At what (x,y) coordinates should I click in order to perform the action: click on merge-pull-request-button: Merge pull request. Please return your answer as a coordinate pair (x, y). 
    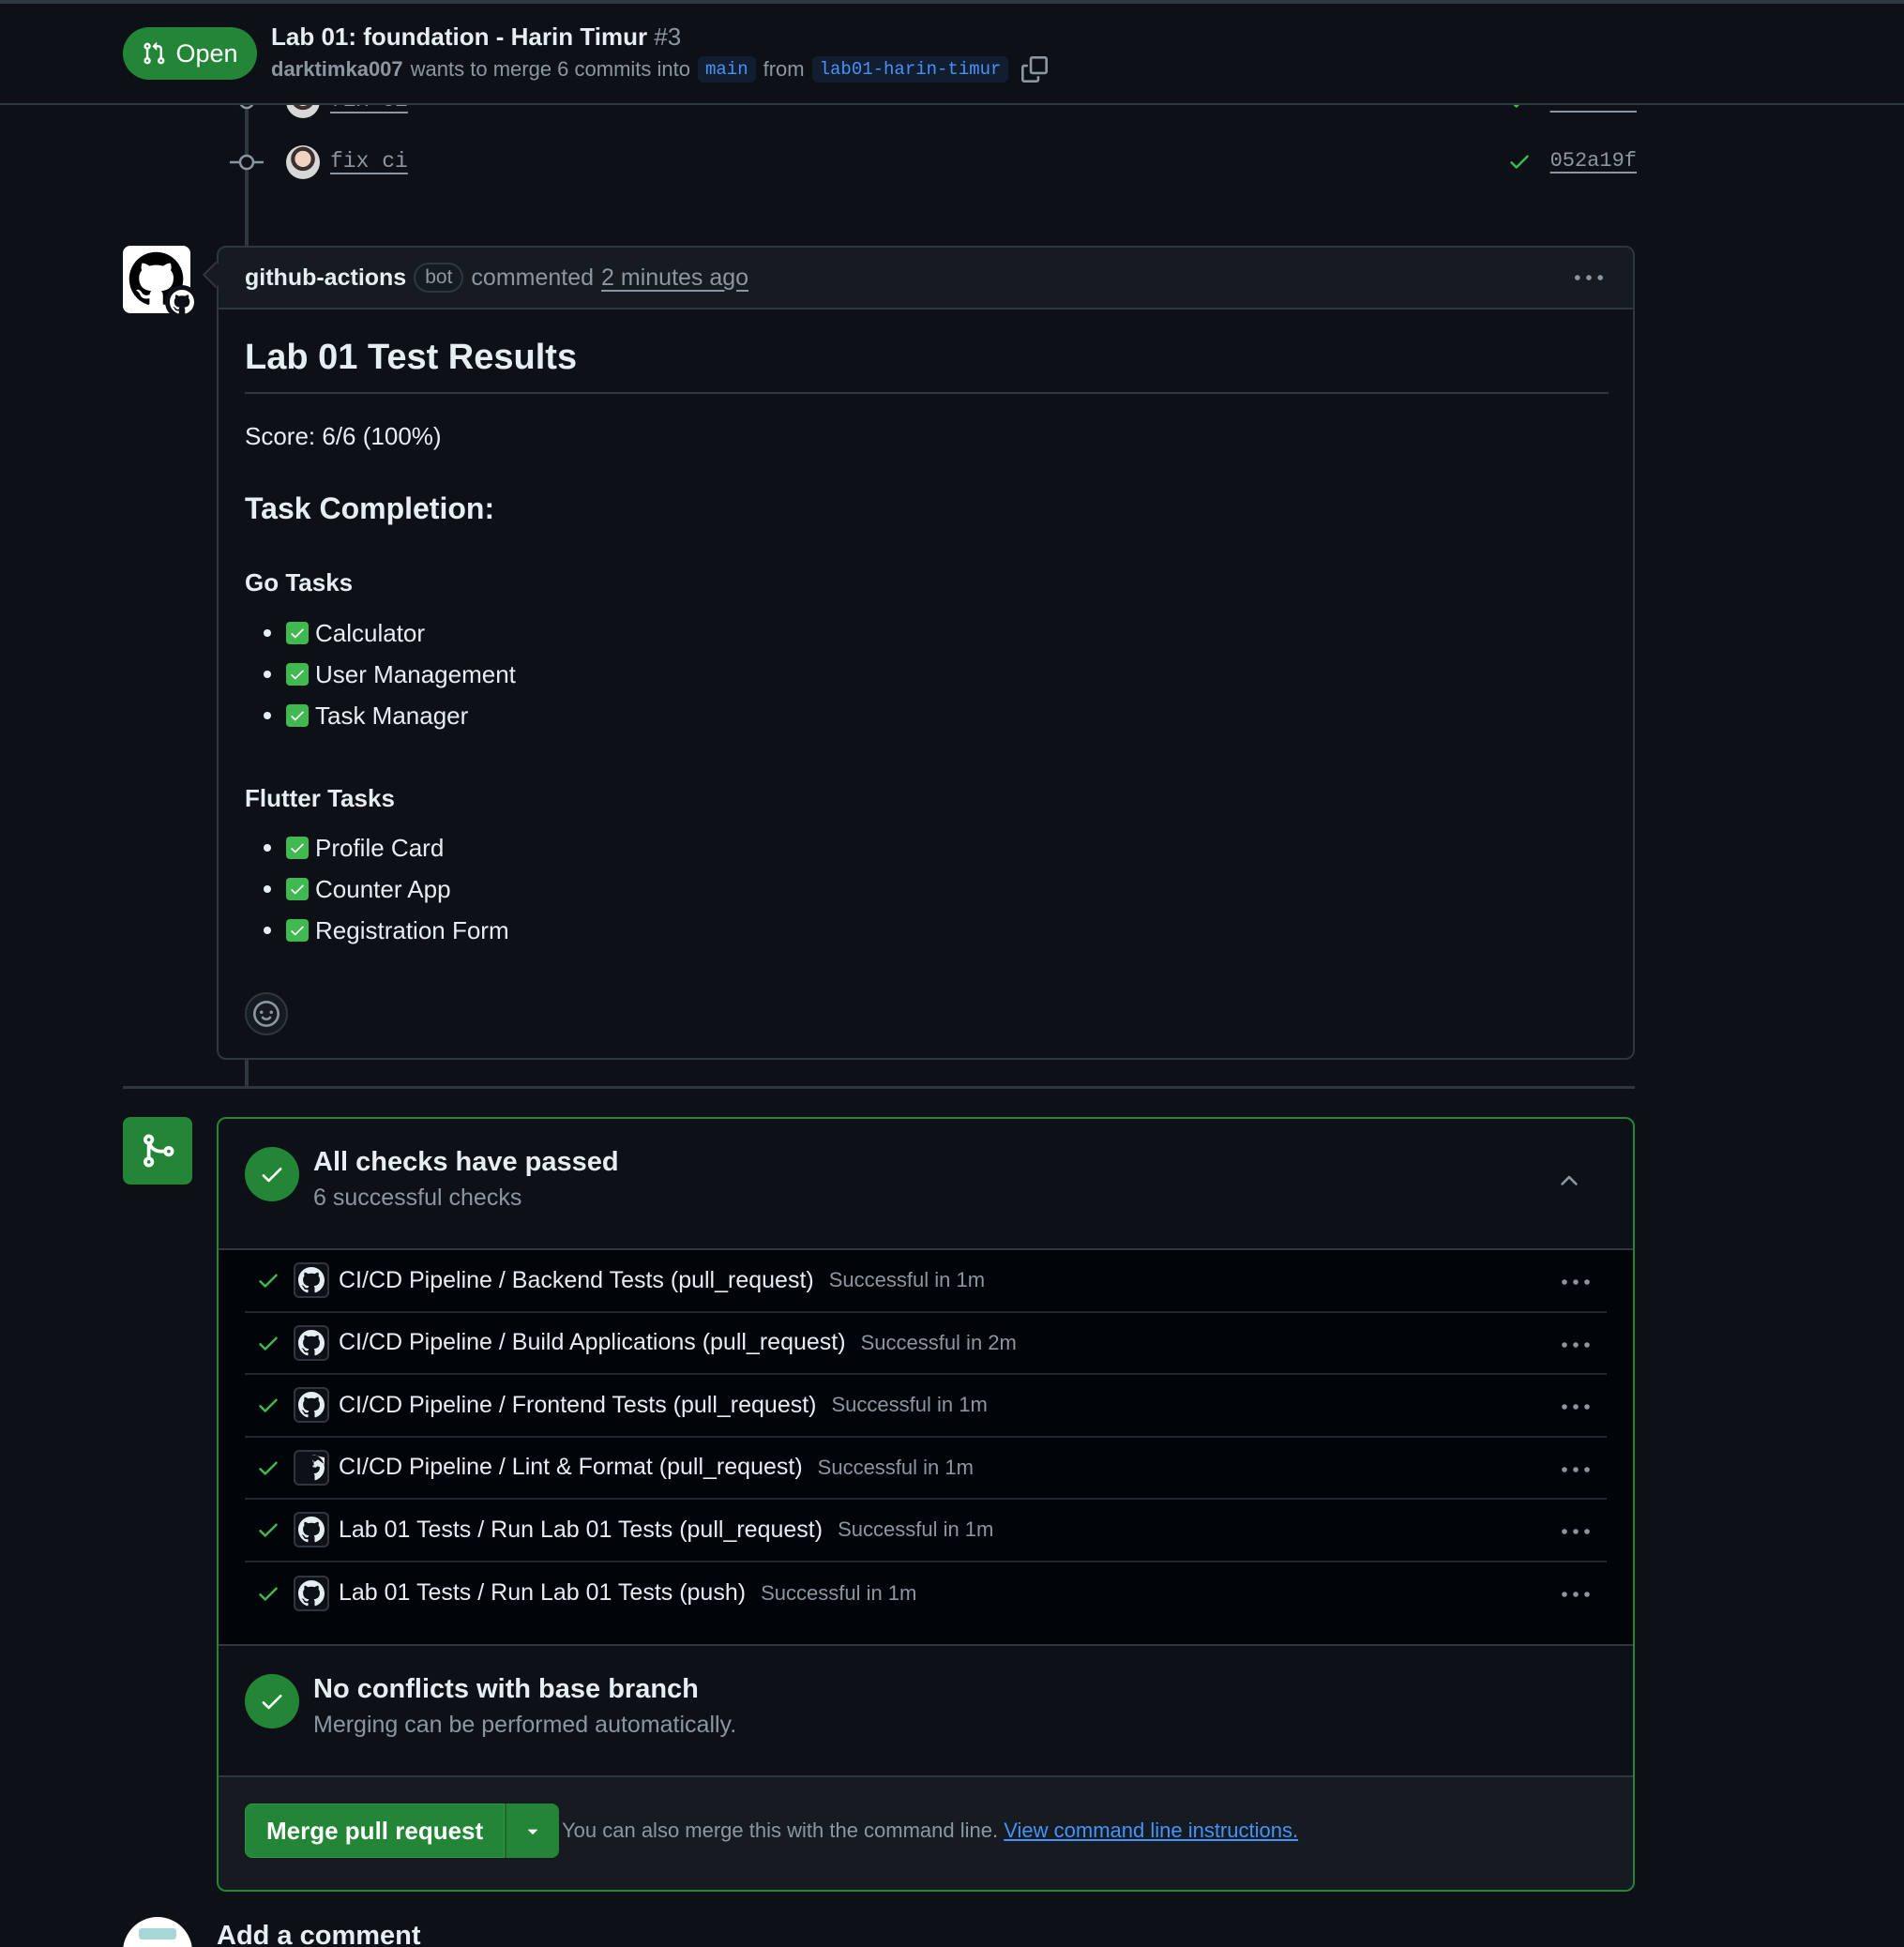
    Looking at the image, I should click on (375, 1831).